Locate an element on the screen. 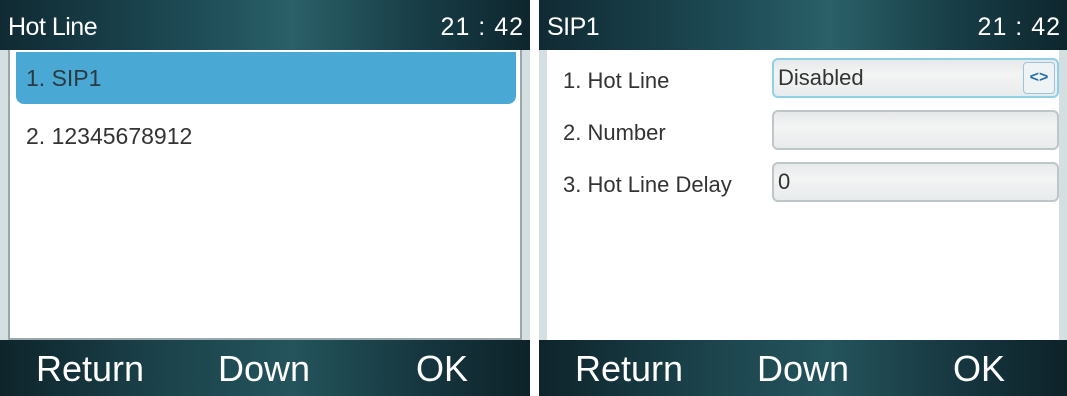 The width and height of the screenshot is (1067, 396). list-item-sip1: 1. SIP1 is located at coordinates (266, 78).